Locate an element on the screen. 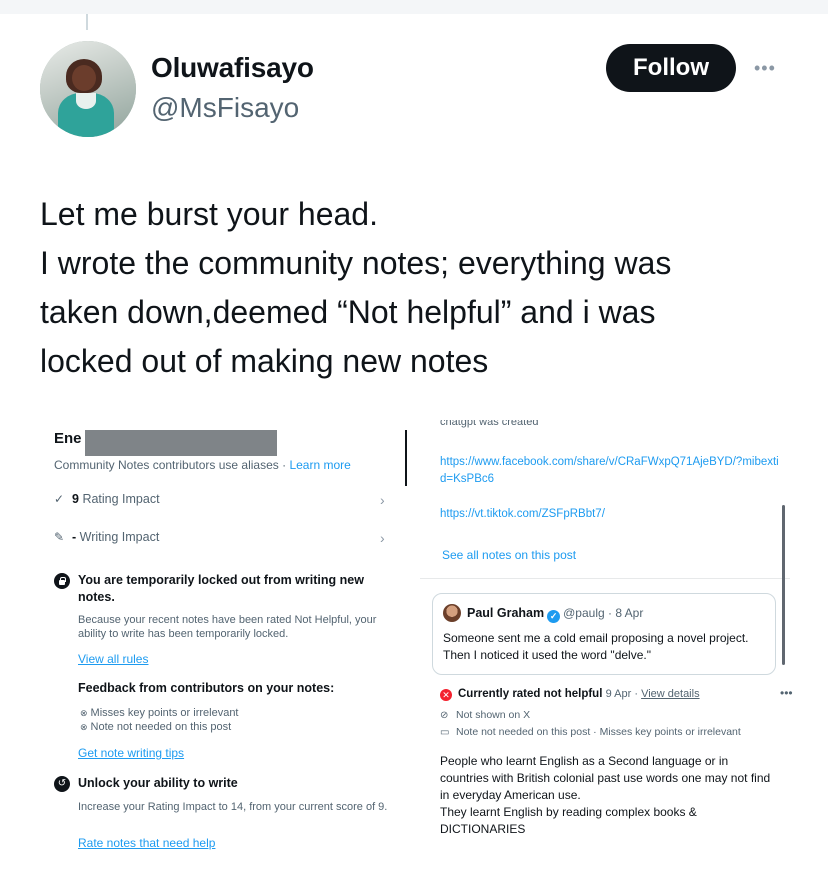 This screenshot has width=828, height=886. rate-notes-link: Rate notes that need help is located at coordinates (146, 843).